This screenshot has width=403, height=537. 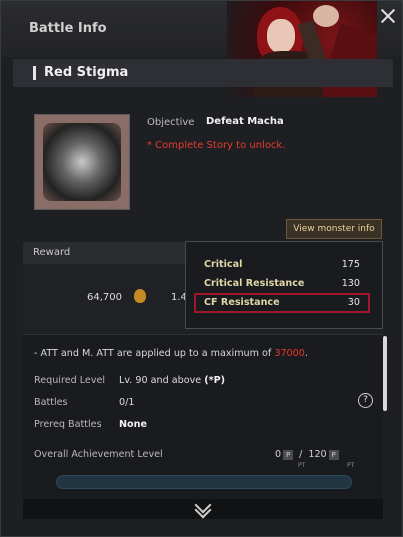 What do you see at coordinates (86, 72) in the screenshot?
I see `stage-name: Red Stigma` at bounding box center [86, 72].